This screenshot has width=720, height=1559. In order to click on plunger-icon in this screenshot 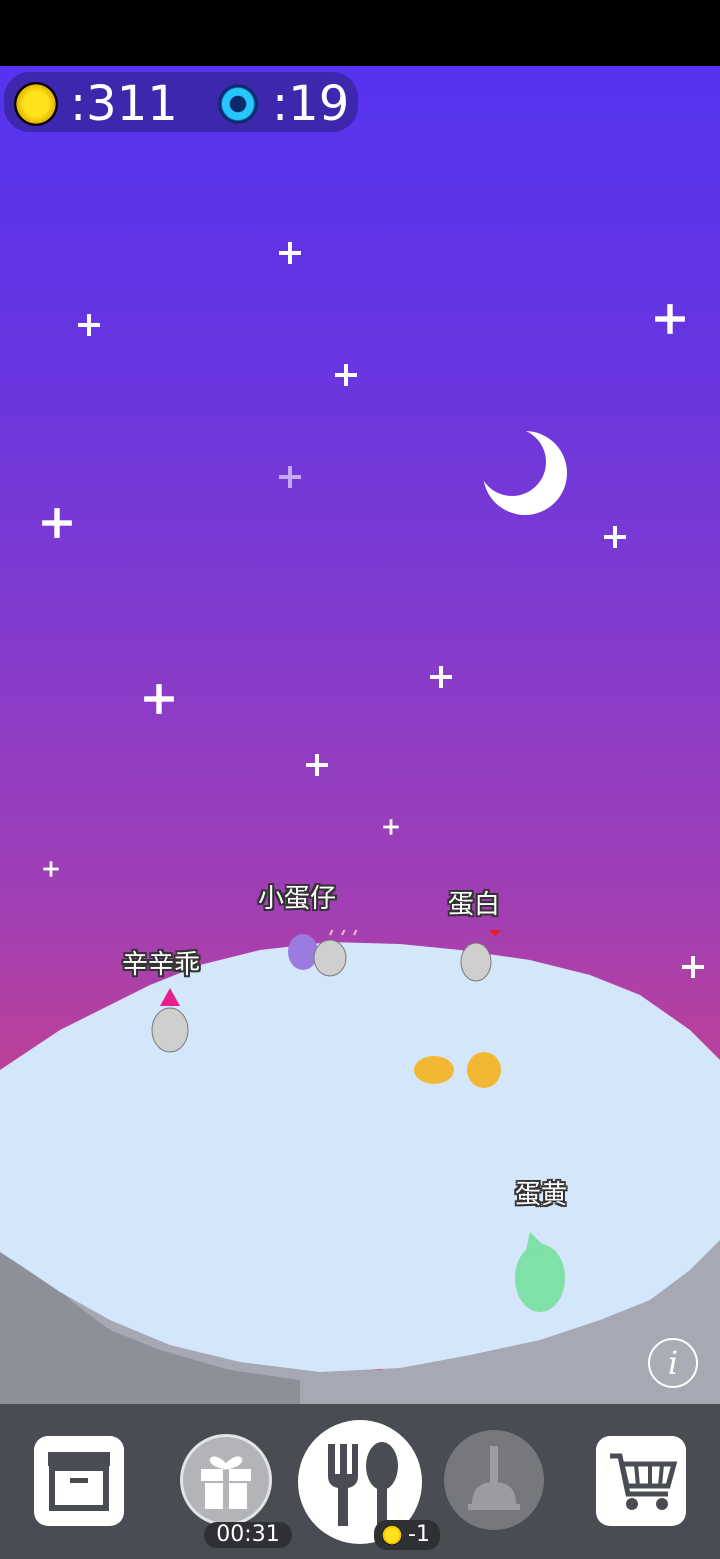, I will do `click(494, 1478)`.